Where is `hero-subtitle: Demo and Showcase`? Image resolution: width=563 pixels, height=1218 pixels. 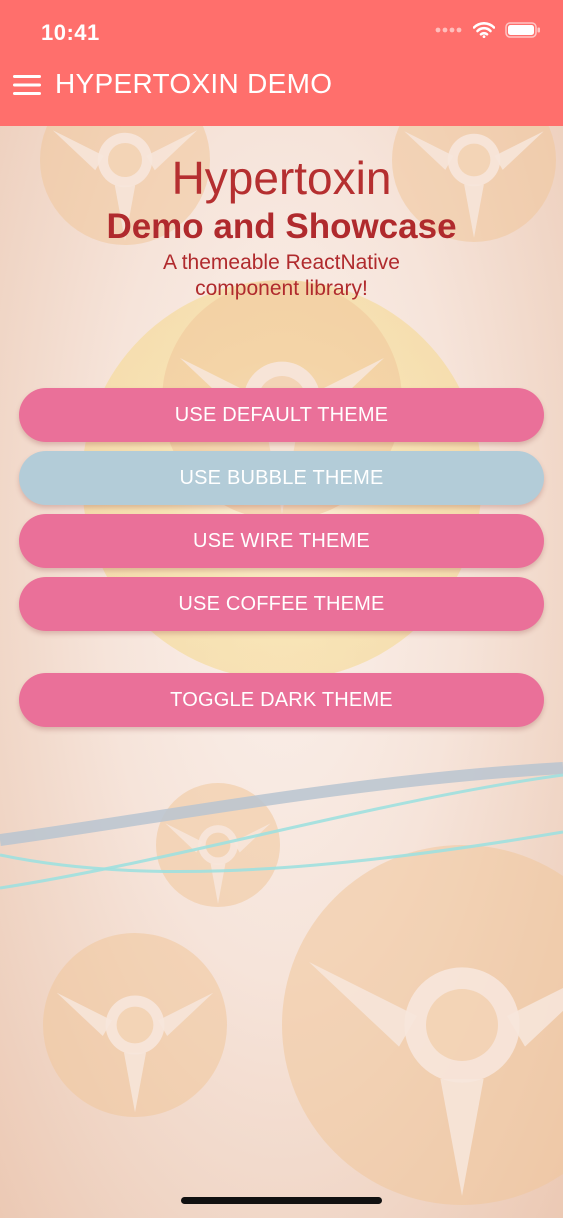 hero-subtitle: Demo and Showcase is located at coordinates (281, 226).